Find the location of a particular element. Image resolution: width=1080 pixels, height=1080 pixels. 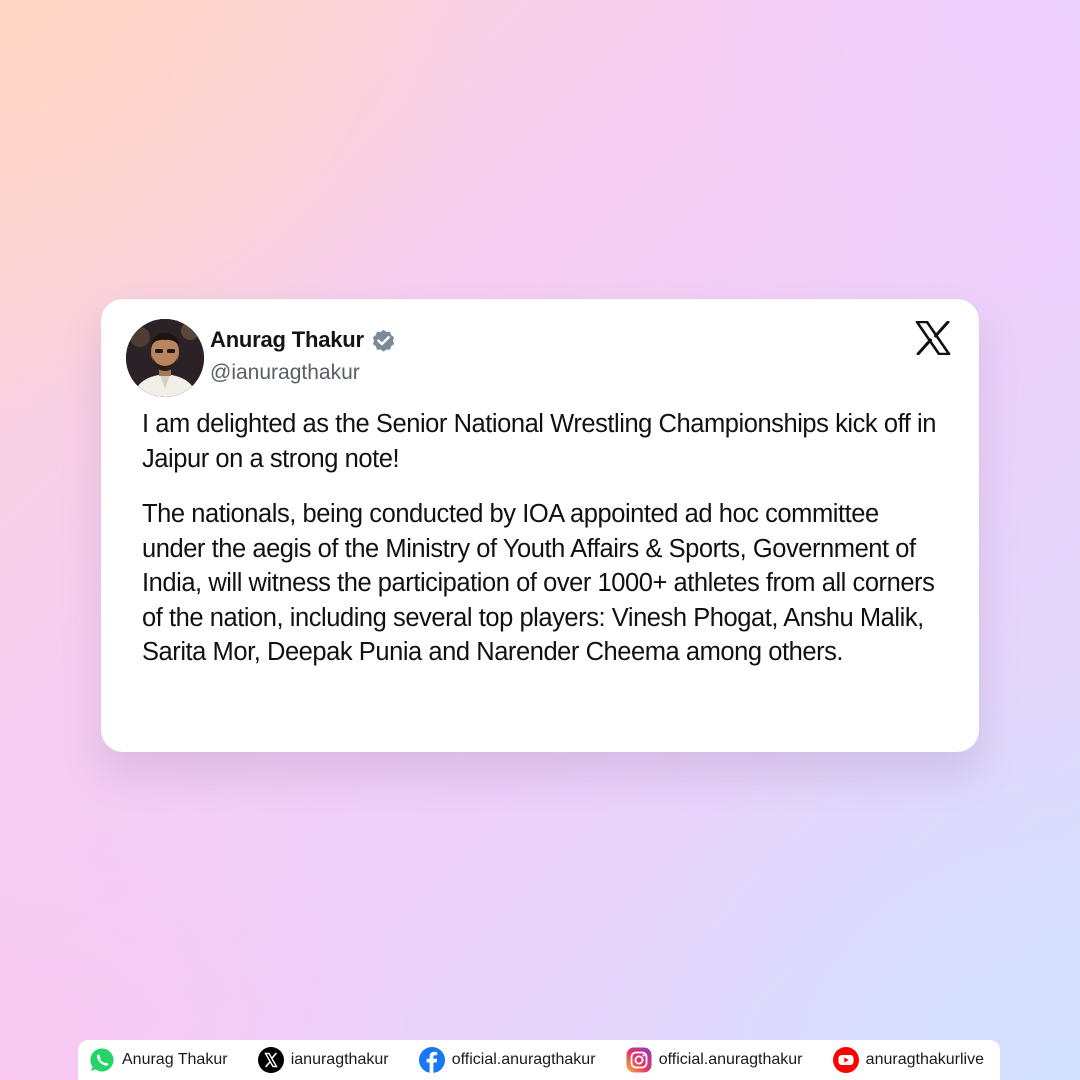

footer-link-facebook: official.anuragthakur is located at coordinates (507, 1060).